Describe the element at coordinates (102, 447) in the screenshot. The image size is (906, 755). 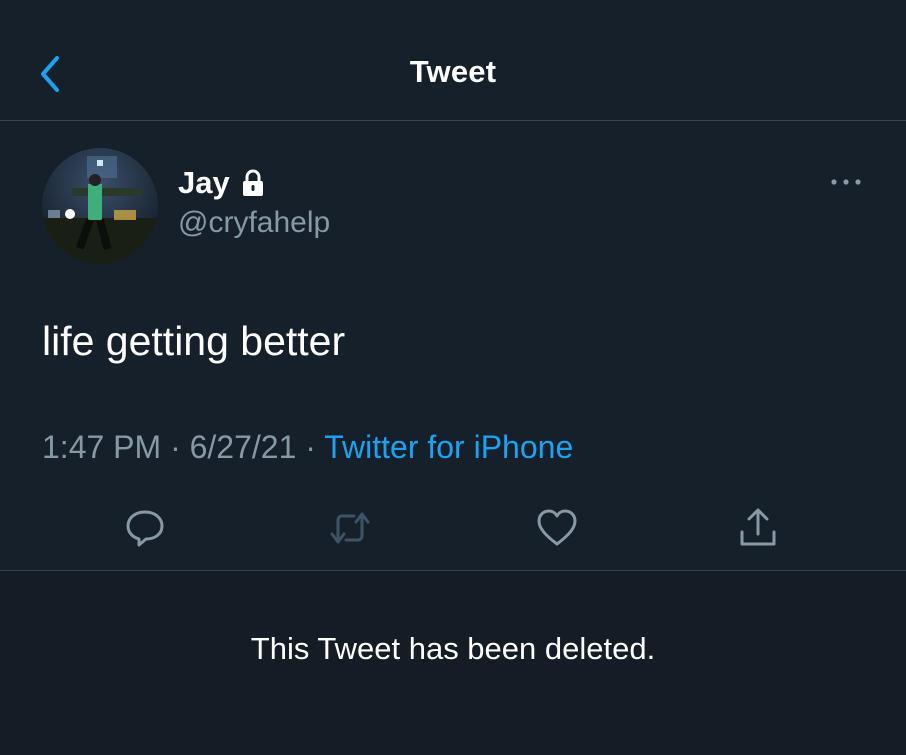
I see `tweet-time: 1:47 PM` at that location.